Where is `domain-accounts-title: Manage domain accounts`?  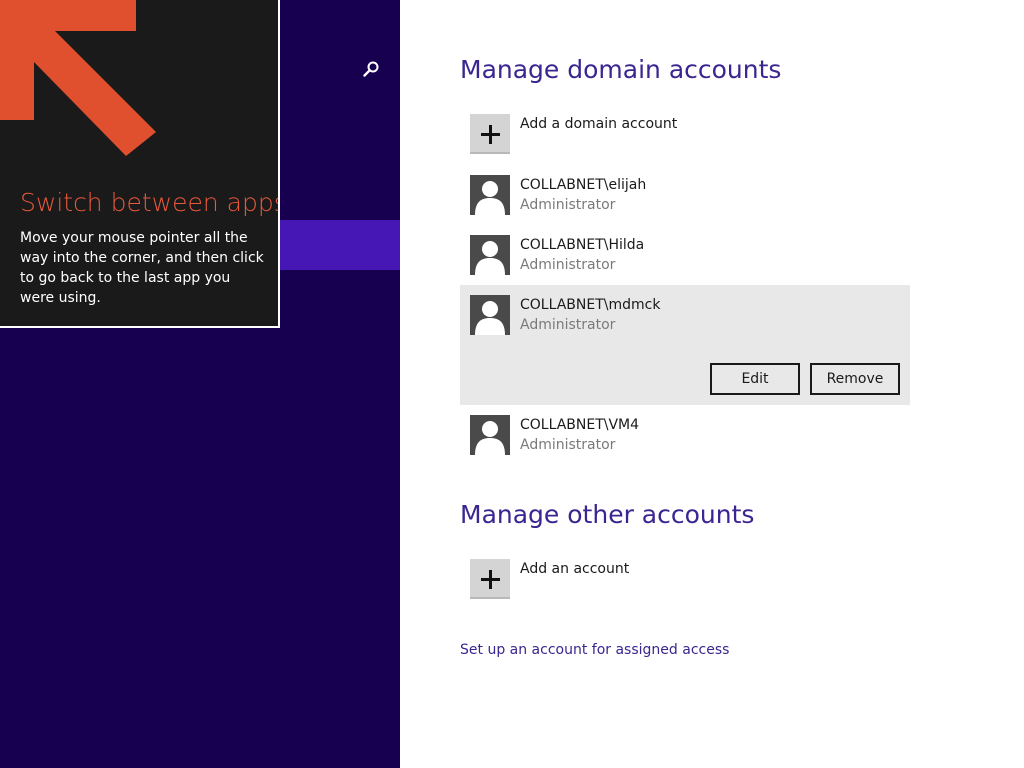 domain-accounts-title: Manage domain accounts is located at coordinates (621, 69).